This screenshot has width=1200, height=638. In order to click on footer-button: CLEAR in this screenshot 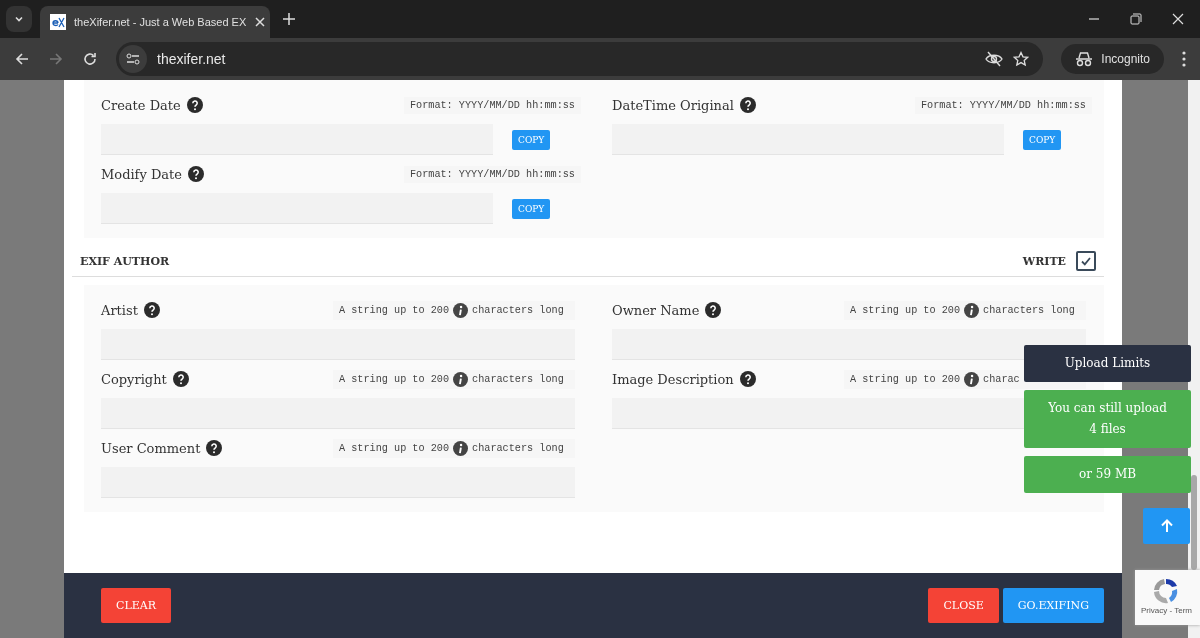, I will do `click(136, 605)`.